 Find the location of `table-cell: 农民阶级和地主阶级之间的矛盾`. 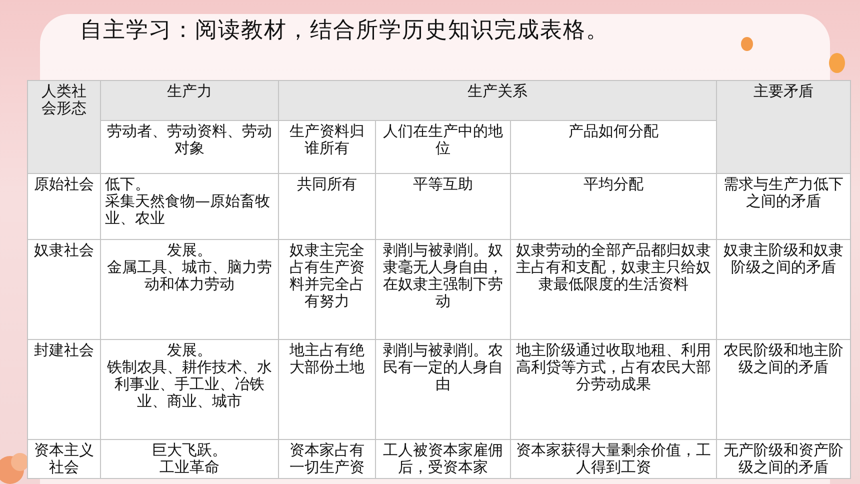

table-cell: 农民阶级和地主阶级之间的矛盾 is located at coordinates (783, 390).